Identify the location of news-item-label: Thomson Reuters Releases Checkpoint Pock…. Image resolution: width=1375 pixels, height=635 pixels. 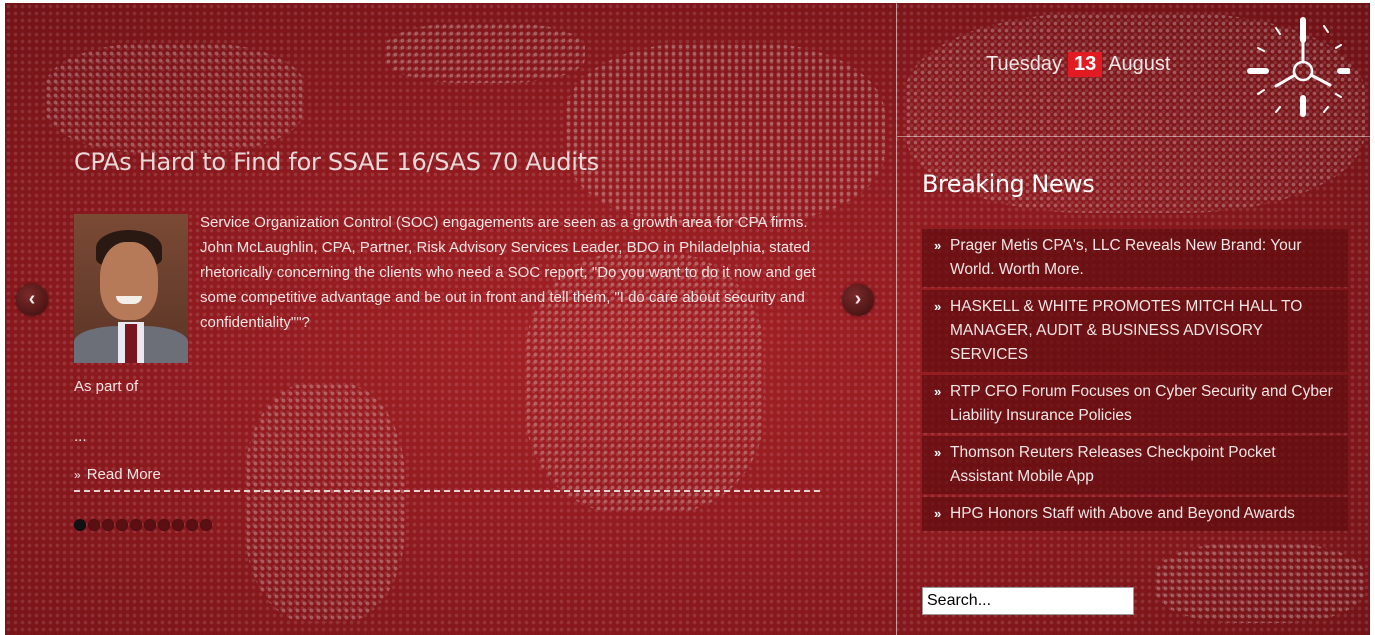
(1113, 464).